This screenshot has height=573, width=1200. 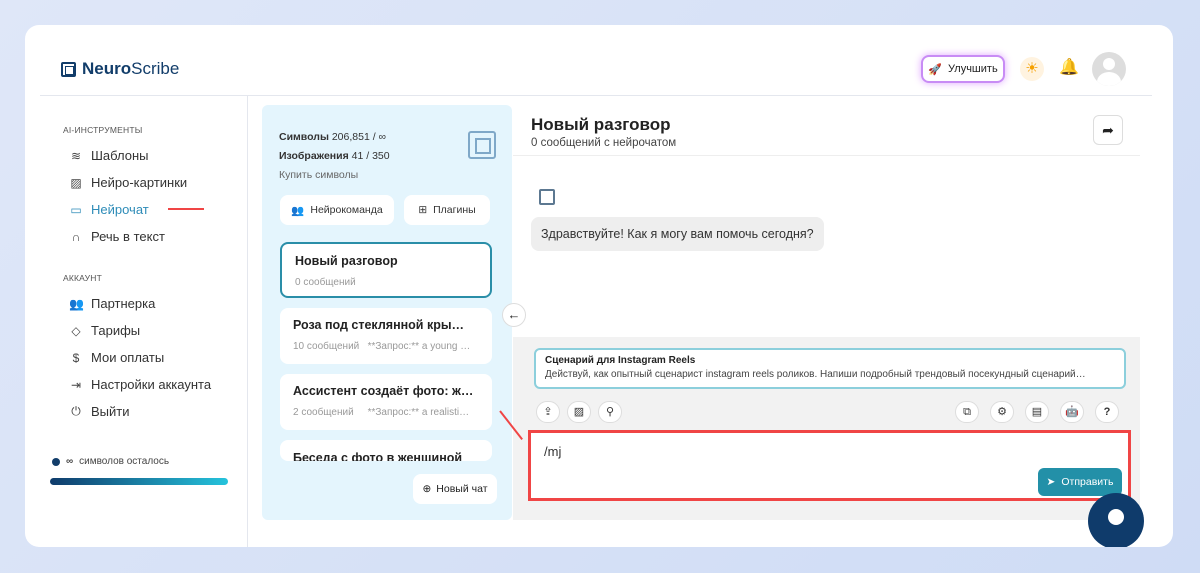 What do you see at coordinates (334, 175) in the screenshot?
I see `buy-symbols-link: Купить символы` at bounding box center [334, 175].